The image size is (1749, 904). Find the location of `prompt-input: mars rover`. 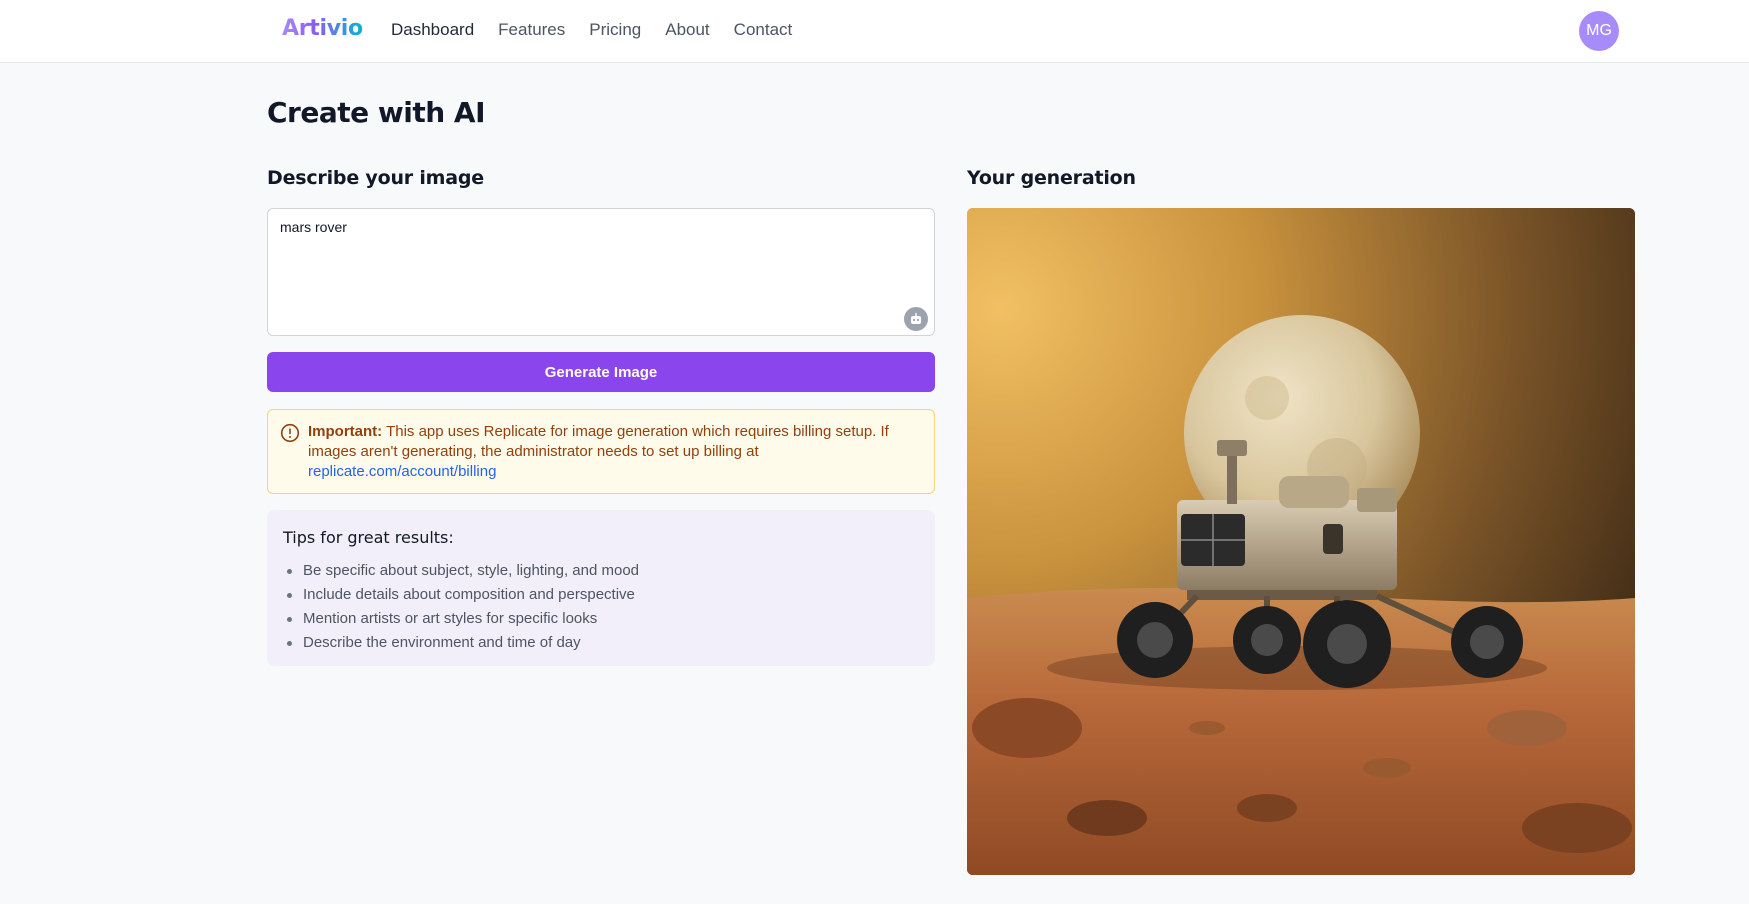

prompt-input: mars rover is located at coordinates (580, 269).